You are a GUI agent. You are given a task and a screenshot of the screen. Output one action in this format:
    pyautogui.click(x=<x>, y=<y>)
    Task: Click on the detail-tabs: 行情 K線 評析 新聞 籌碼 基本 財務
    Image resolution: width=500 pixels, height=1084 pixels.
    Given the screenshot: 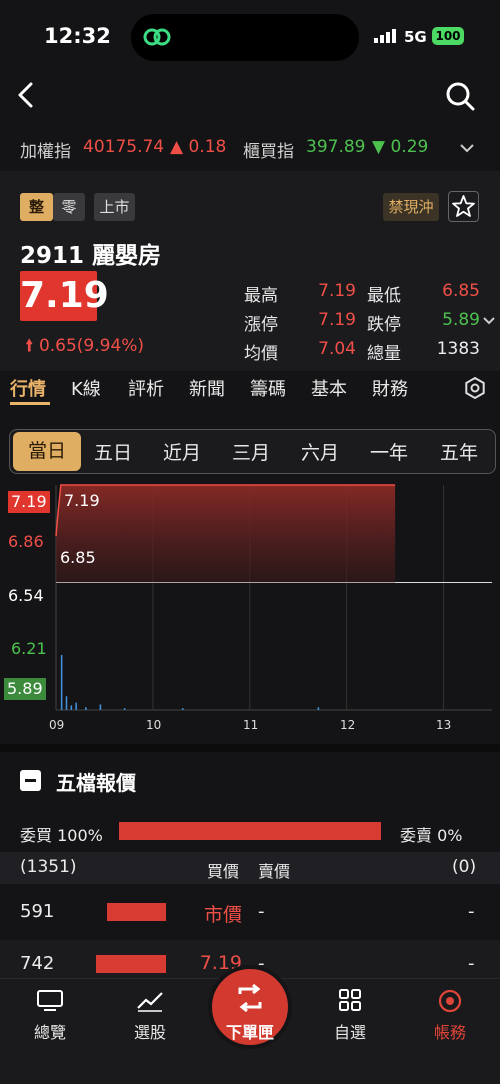 What is the action you would take?
    pyautogui.click(x=250, y=388)
    